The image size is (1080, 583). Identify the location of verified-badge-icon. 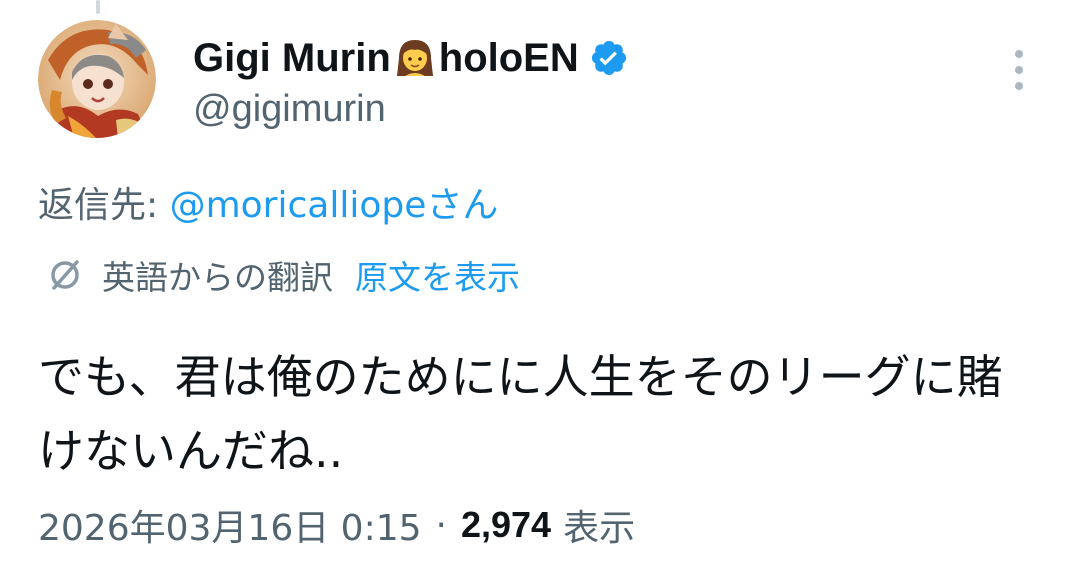
(609, 58).